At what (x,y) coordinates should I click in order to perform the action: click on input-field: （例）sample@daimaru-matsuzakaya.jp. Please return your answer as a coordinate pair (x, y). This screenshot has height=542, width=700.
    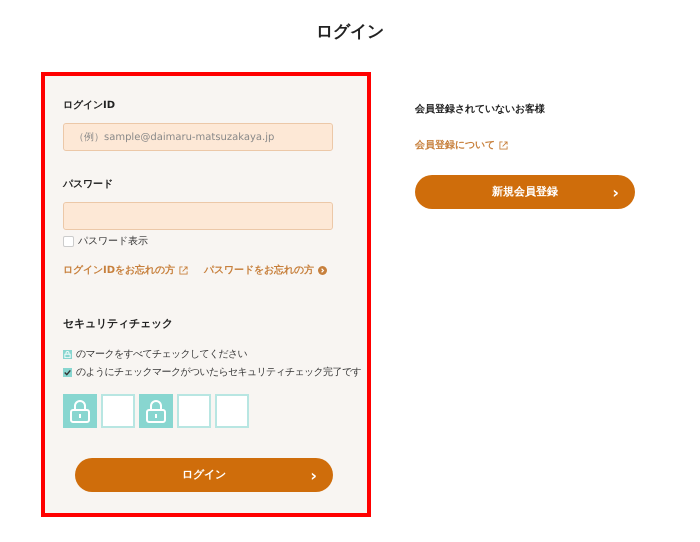
    Looking at the image, I should click on (198, 137).